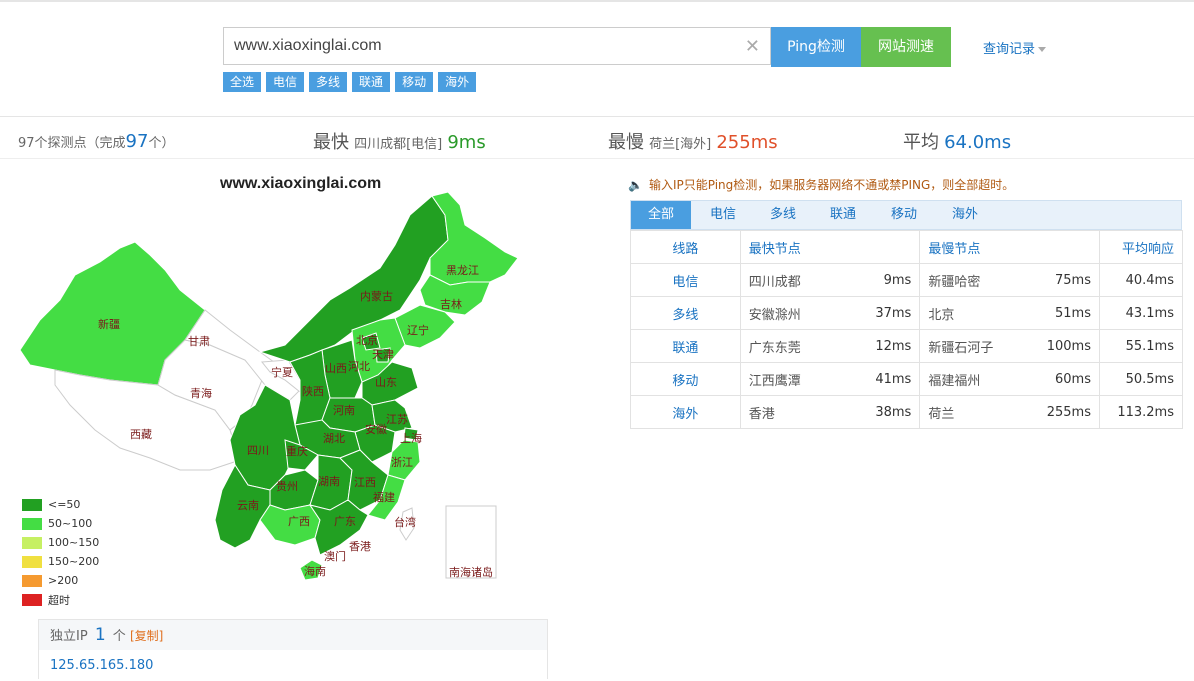 The height and width of the screenshot is (681, 1194). Describe the element at coordinates (597, 1) in the screenshot. I see `top-border` at that location.